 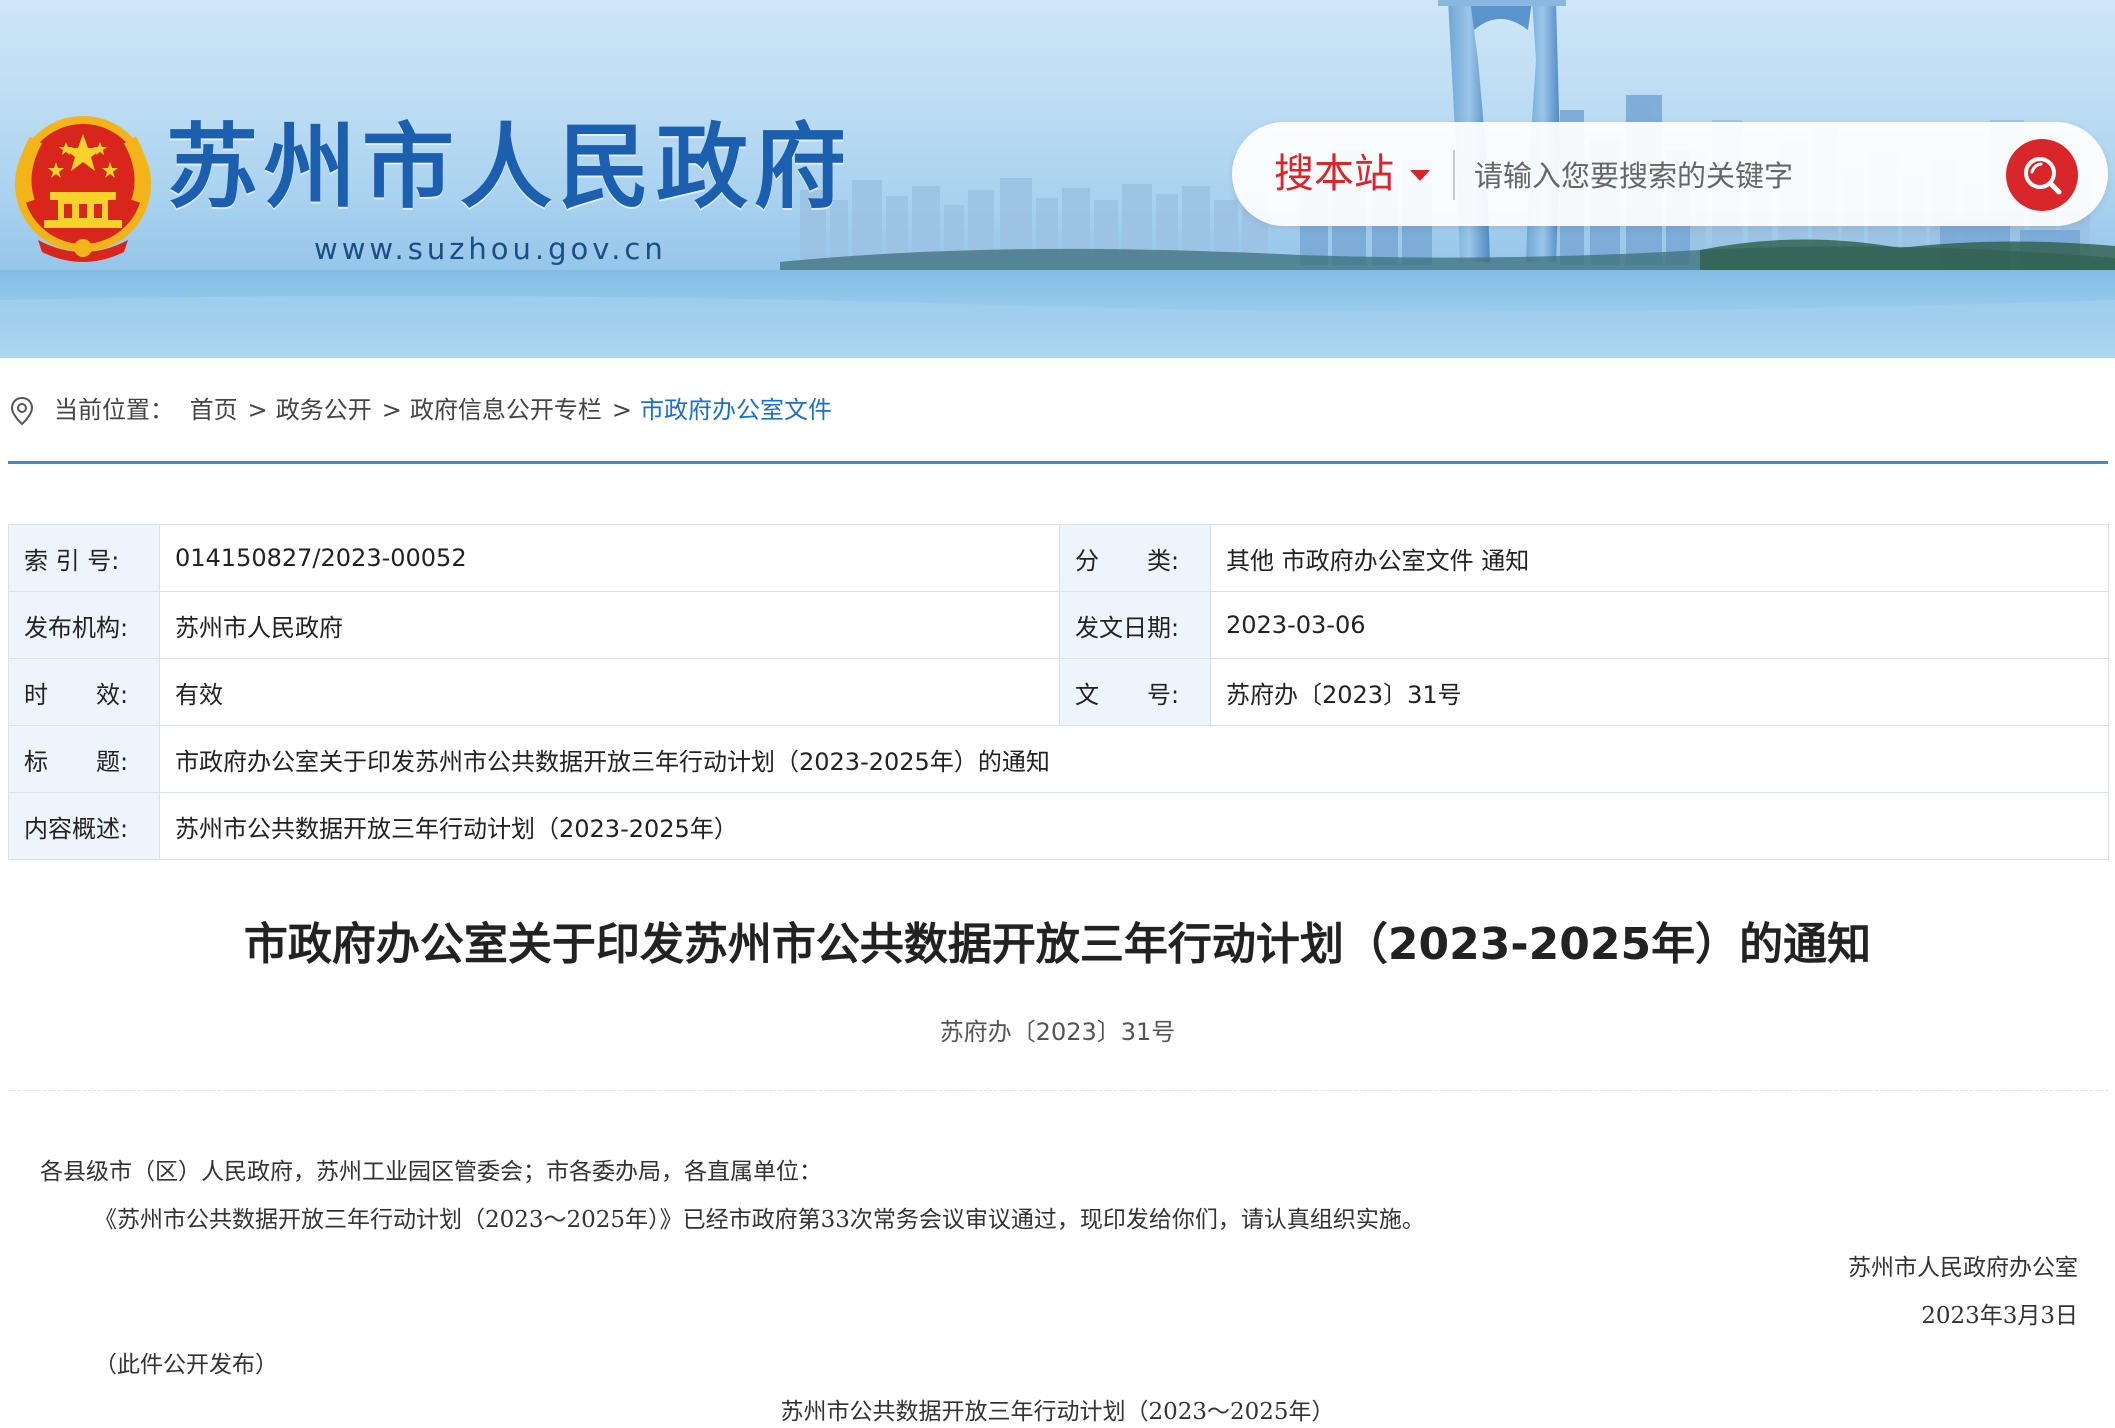 I want to click on search-divider, so click(x=1454, y=175).